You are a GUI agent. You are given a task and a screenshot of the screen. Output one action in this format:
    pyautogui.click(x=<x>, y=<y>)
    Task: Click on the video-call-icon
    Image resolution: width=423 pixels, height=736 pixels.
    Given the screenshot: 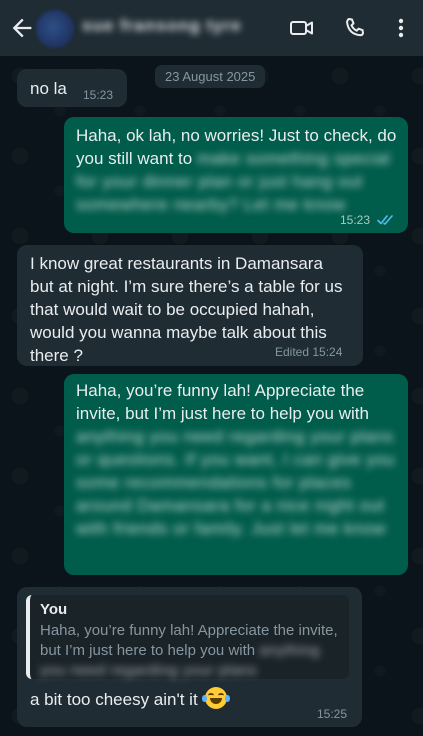 What is the action you would take?
    pyautogui.click(x=302, y=28)
    